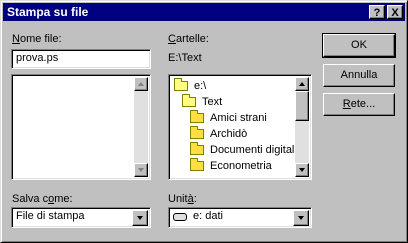  I want to click on folder-list-scrollbar, so click(302, 127).